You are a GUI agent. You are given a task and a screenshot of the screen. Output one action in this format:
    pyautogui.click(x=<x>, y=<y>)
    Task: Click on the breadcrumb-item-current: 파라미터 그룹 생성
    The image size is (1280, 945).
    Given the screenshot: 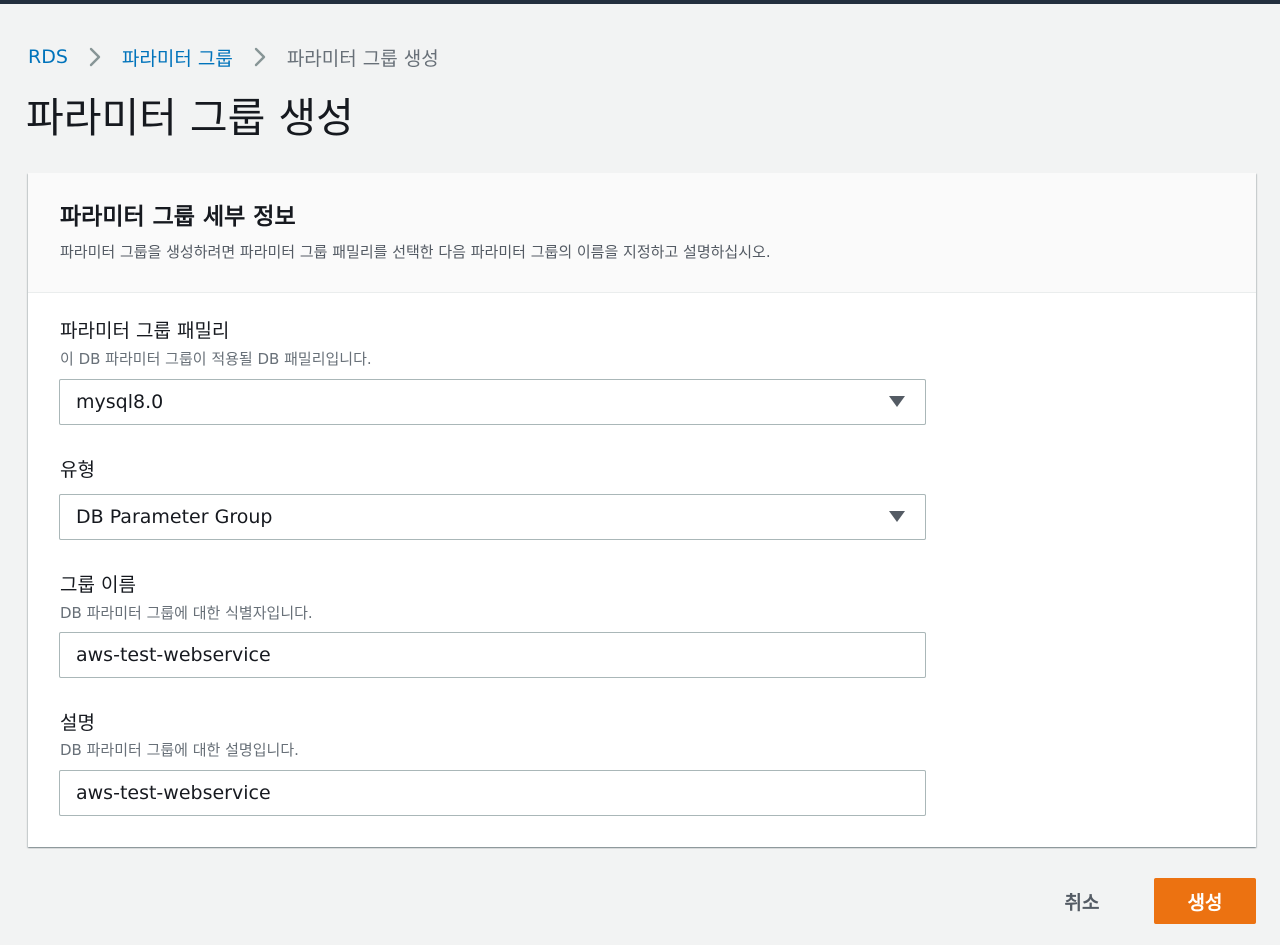 What is the action you would take?
    pyautogui.click(x=362, y=58)
    